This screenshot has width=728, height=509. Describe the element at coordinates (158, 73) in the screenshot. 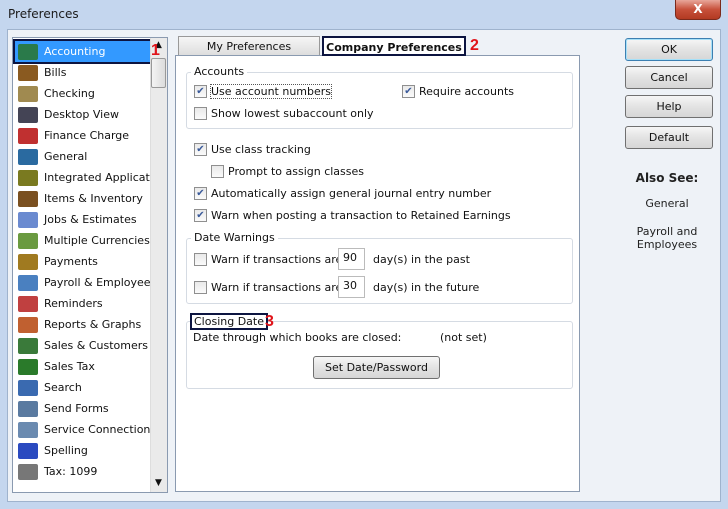

I see `scrollbar-thumb` at that location.